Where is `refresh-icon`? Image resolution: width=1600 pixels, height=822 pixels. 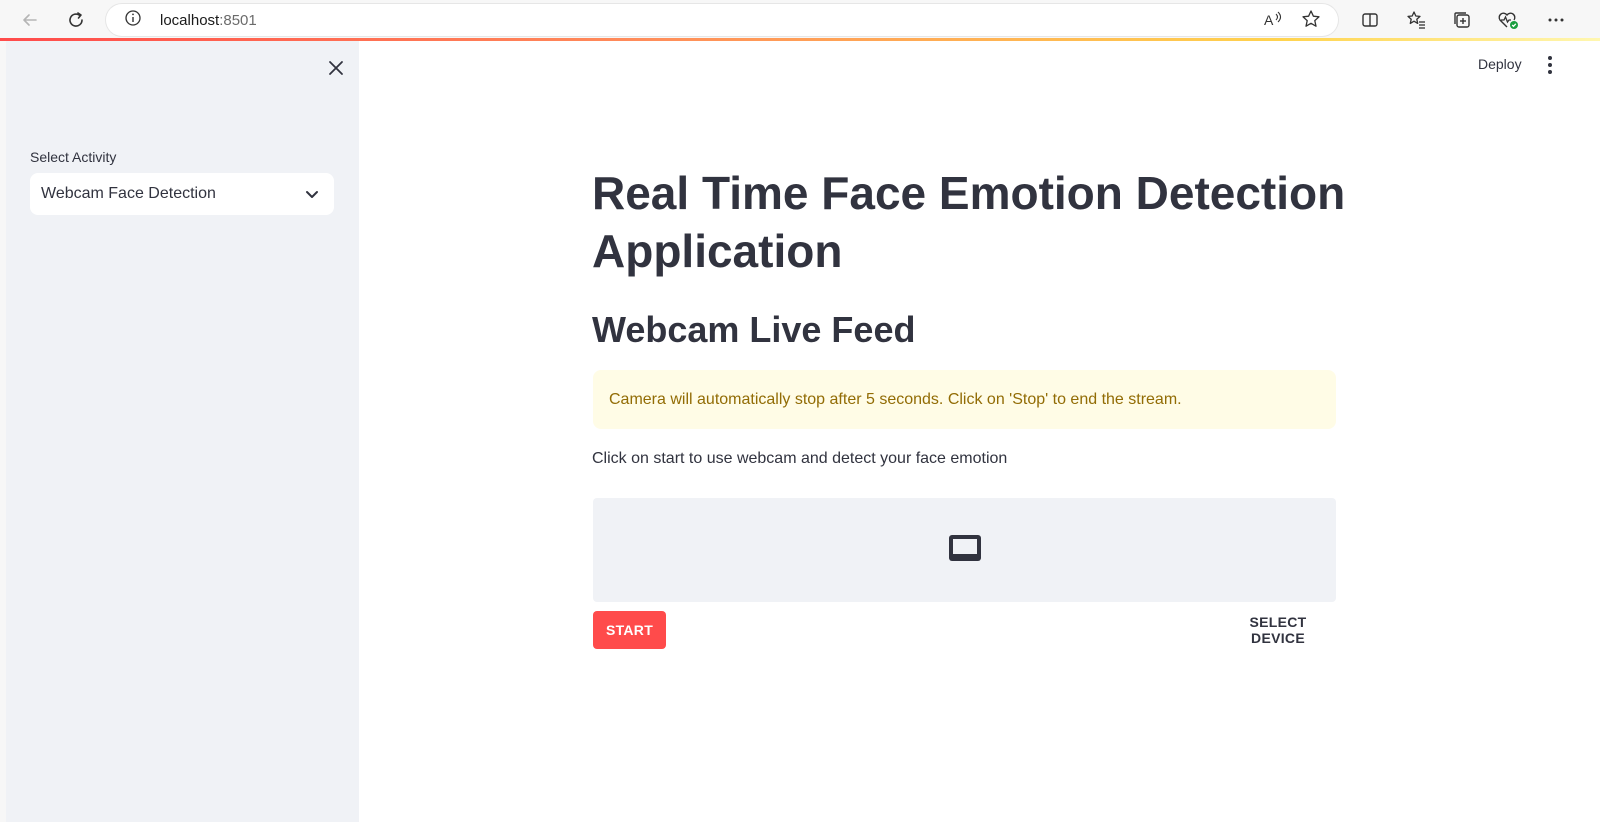
refresh-icon is located at coordinates (76, 20).